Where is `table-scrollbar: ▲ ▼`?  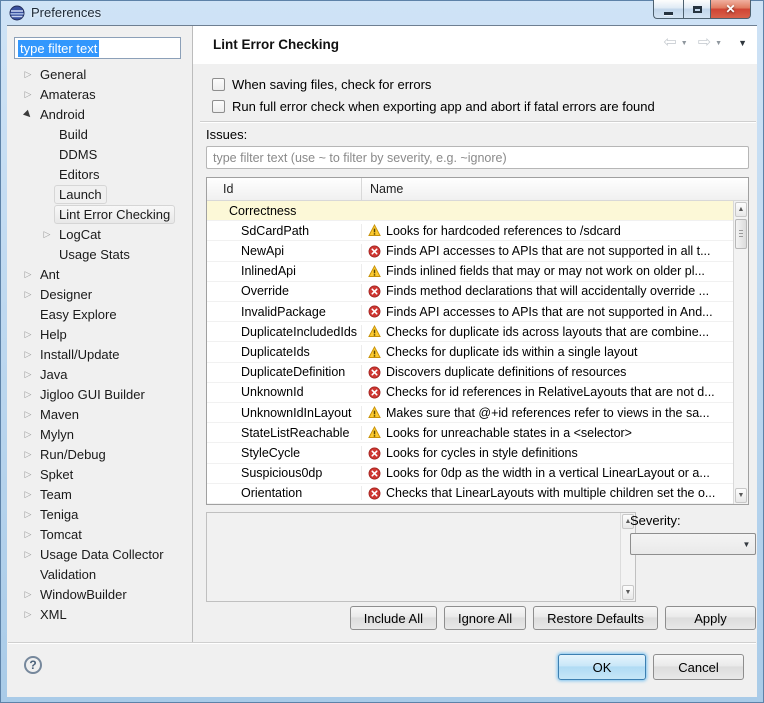
table-scrollbar: ▲ ▼ is located at coordinates (740, 352).